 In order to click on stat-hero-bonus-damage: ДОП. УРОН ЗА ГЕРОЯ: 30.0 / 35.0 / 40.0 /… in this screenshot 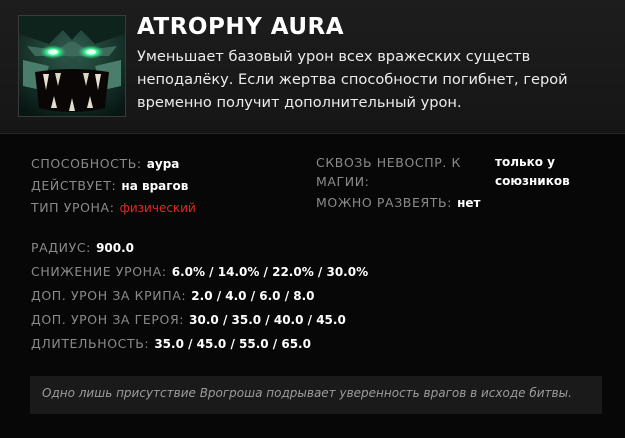, I will do `click(188, 318)`.